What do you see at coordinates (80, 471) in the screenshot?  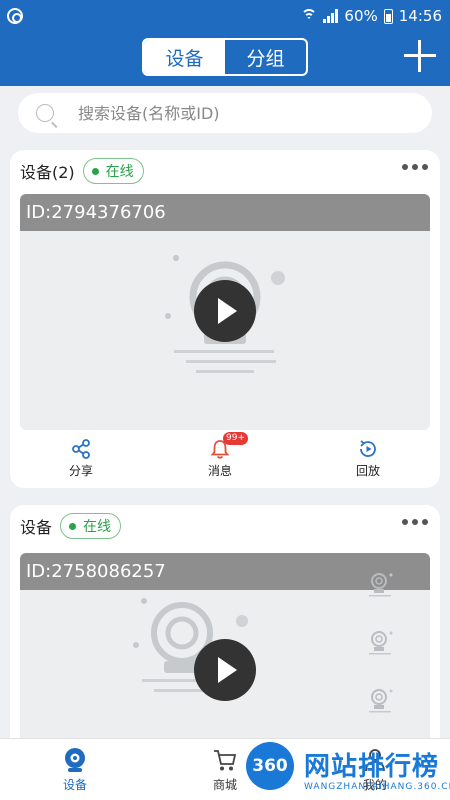 I see `share-label: 分享` at bounding box center [80, 471].